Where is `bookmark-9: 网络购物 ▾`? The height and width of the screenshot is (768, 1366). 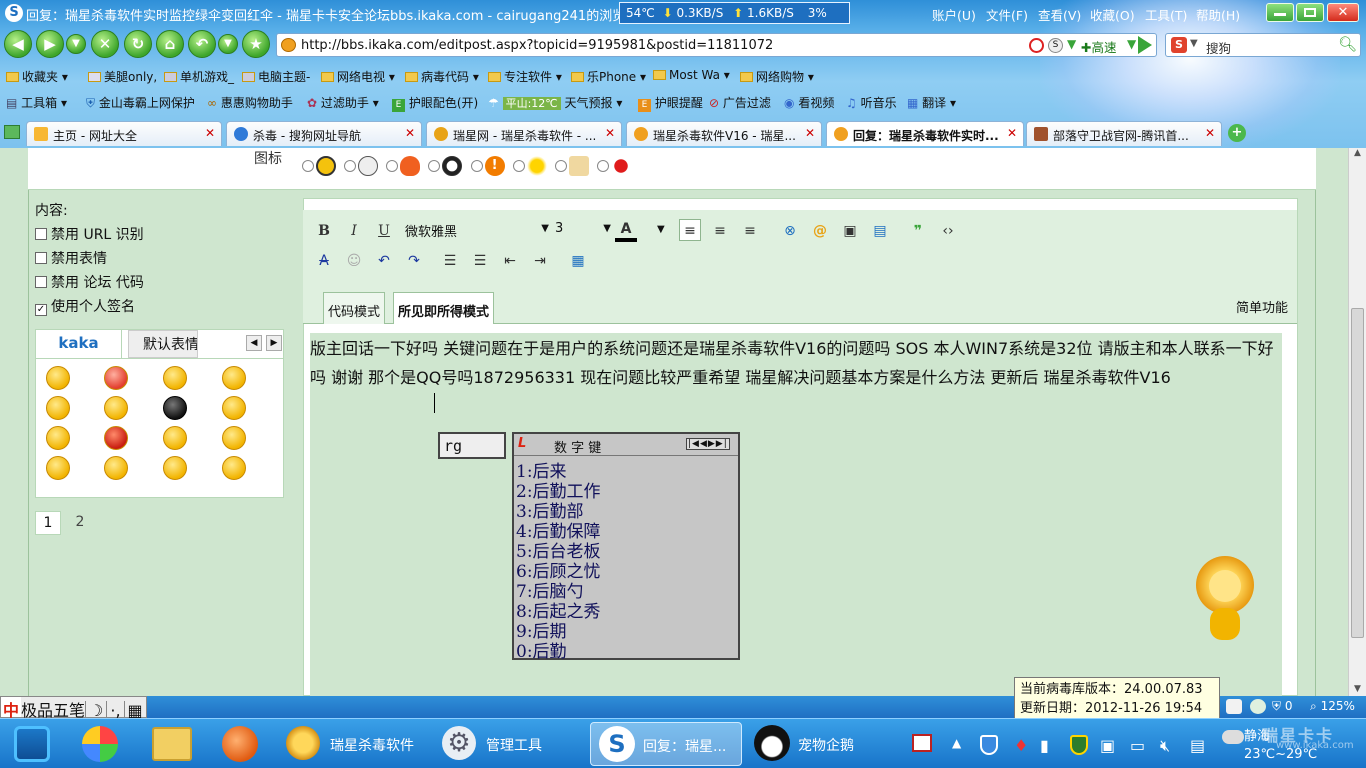
bookmark-9: 网络购物 ▾ is located at coordinates (777, 76).